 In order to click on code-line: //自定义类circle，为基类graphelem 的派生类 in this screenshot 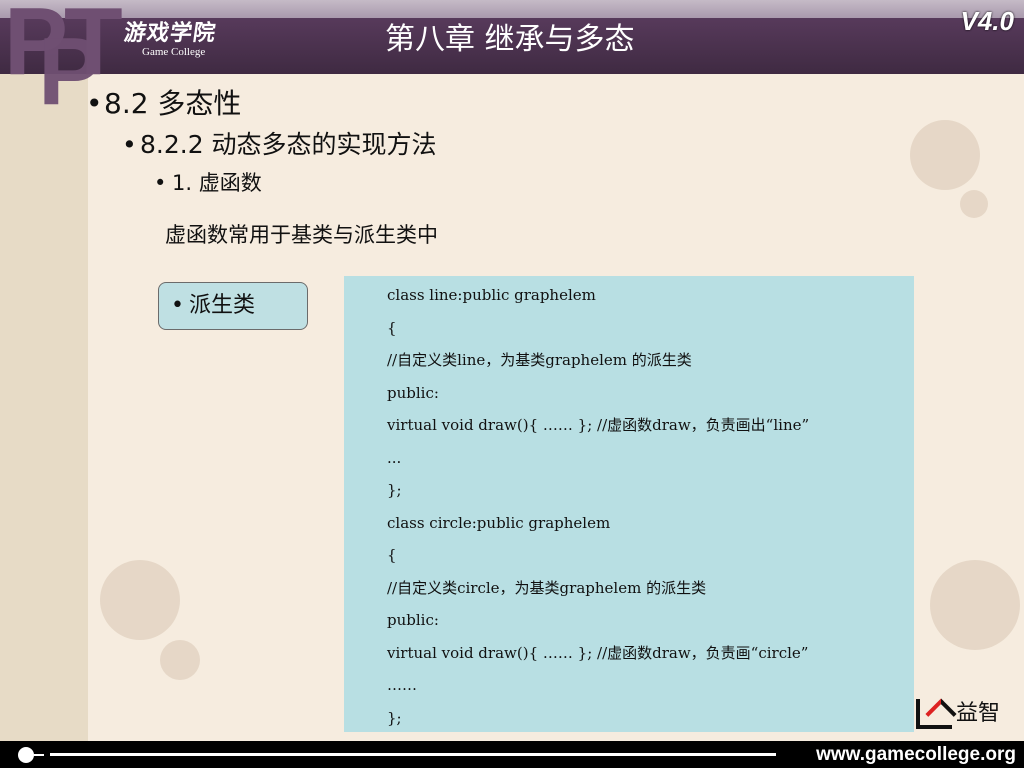, I will do `click(547, 587)`.